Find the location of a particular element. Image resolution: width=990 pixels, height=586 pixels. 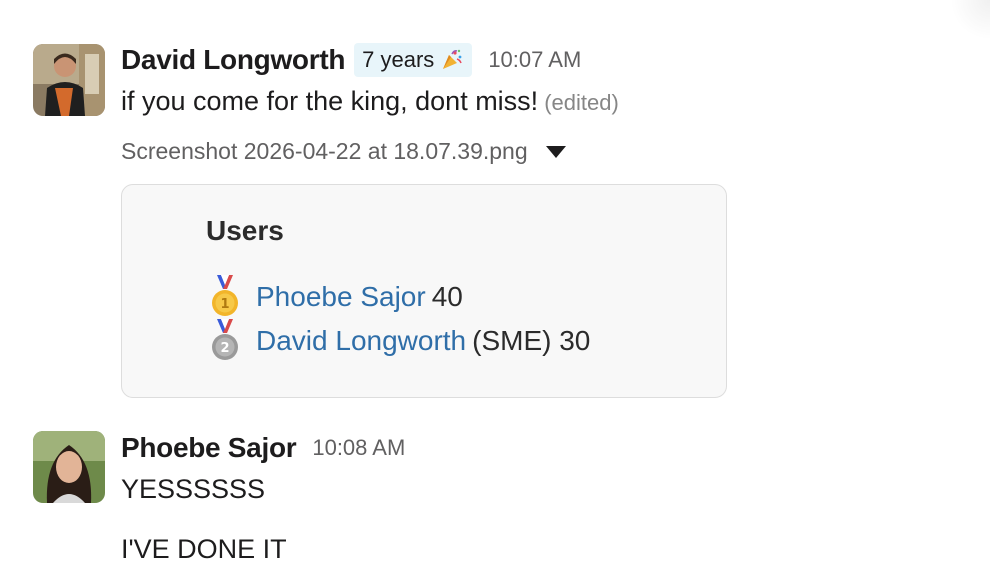

avatar-david-image is located at coordinates (69, 80).